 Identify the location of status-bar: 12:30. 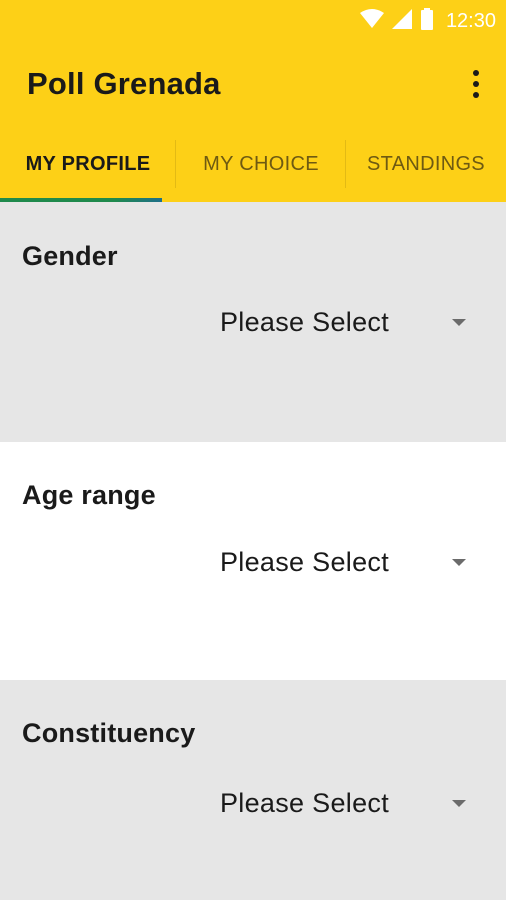
(253, 21).